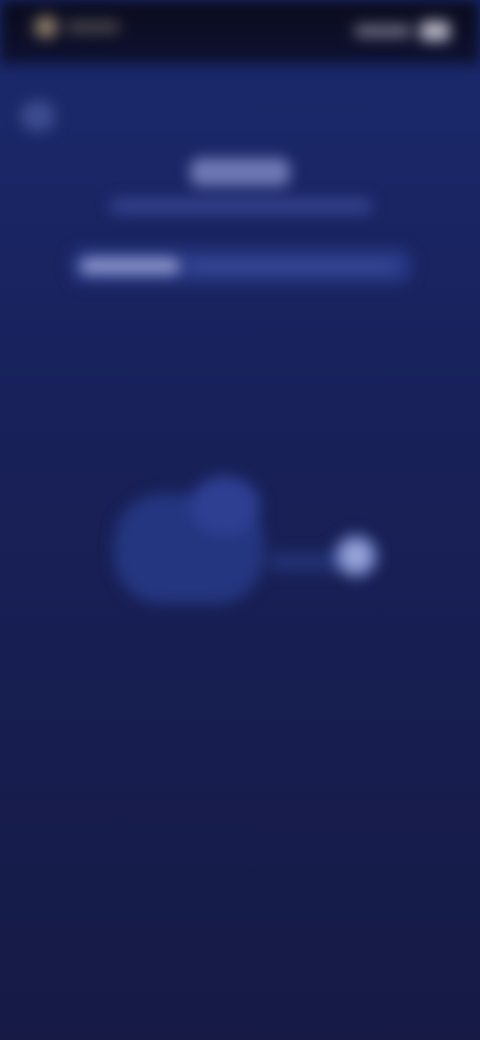  What do you see at coordinates (130, 266) in the screenshot?
I see `info-card-label` at bounding box center [130, 266].